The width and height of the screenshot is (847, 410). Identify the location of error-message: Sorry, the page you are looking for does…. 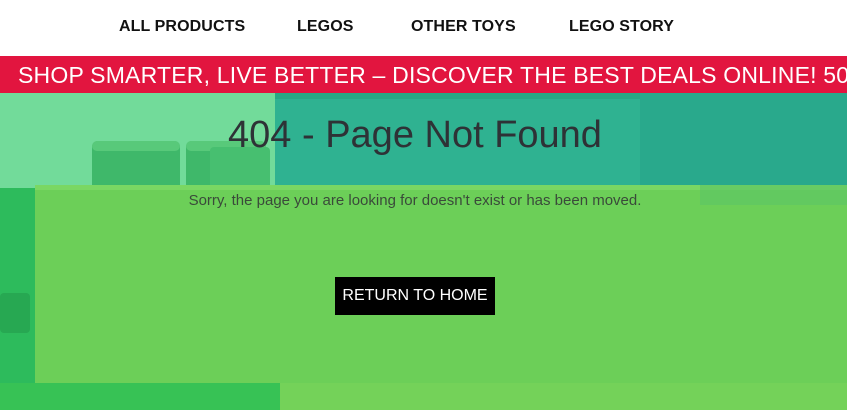
(415, 200).